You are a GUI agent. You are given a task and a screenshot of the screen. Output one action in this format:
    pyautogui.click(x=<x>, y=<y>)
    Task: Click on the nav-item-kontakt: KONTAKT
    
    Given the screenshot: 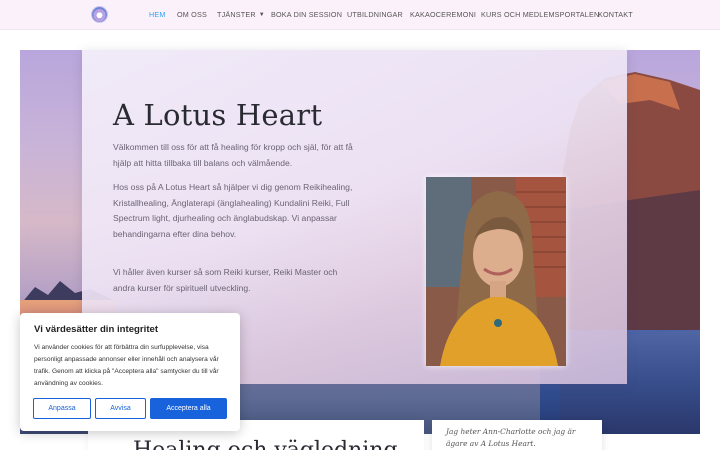 What is the action you would take?
    pyautogui.click(x=615, y=14)
    